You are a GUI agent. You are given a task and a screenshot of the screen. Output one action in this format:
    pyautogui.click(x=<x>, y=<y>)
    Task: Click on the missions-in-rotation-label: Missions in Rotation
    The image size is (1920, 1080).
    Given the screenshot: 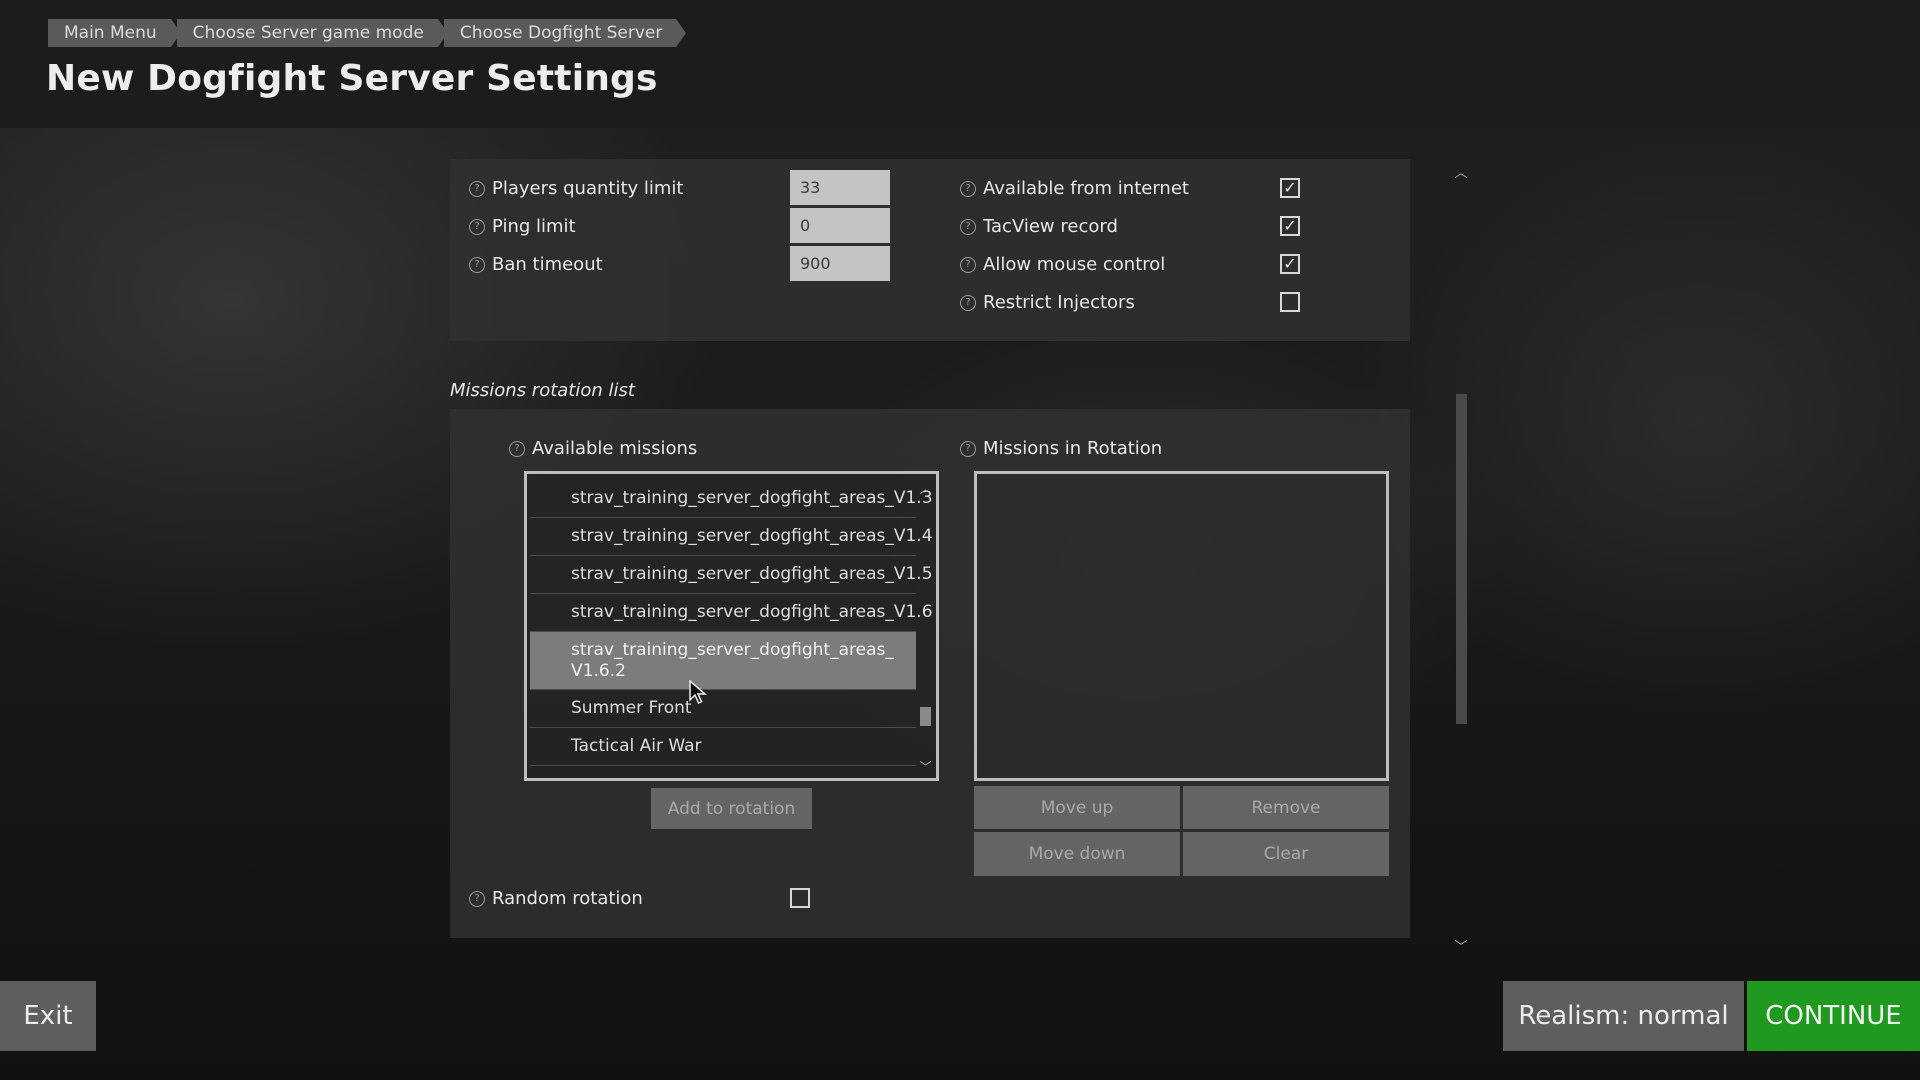 What is the action you would take?
    pyautogui.click(x=1073, y=448)
    